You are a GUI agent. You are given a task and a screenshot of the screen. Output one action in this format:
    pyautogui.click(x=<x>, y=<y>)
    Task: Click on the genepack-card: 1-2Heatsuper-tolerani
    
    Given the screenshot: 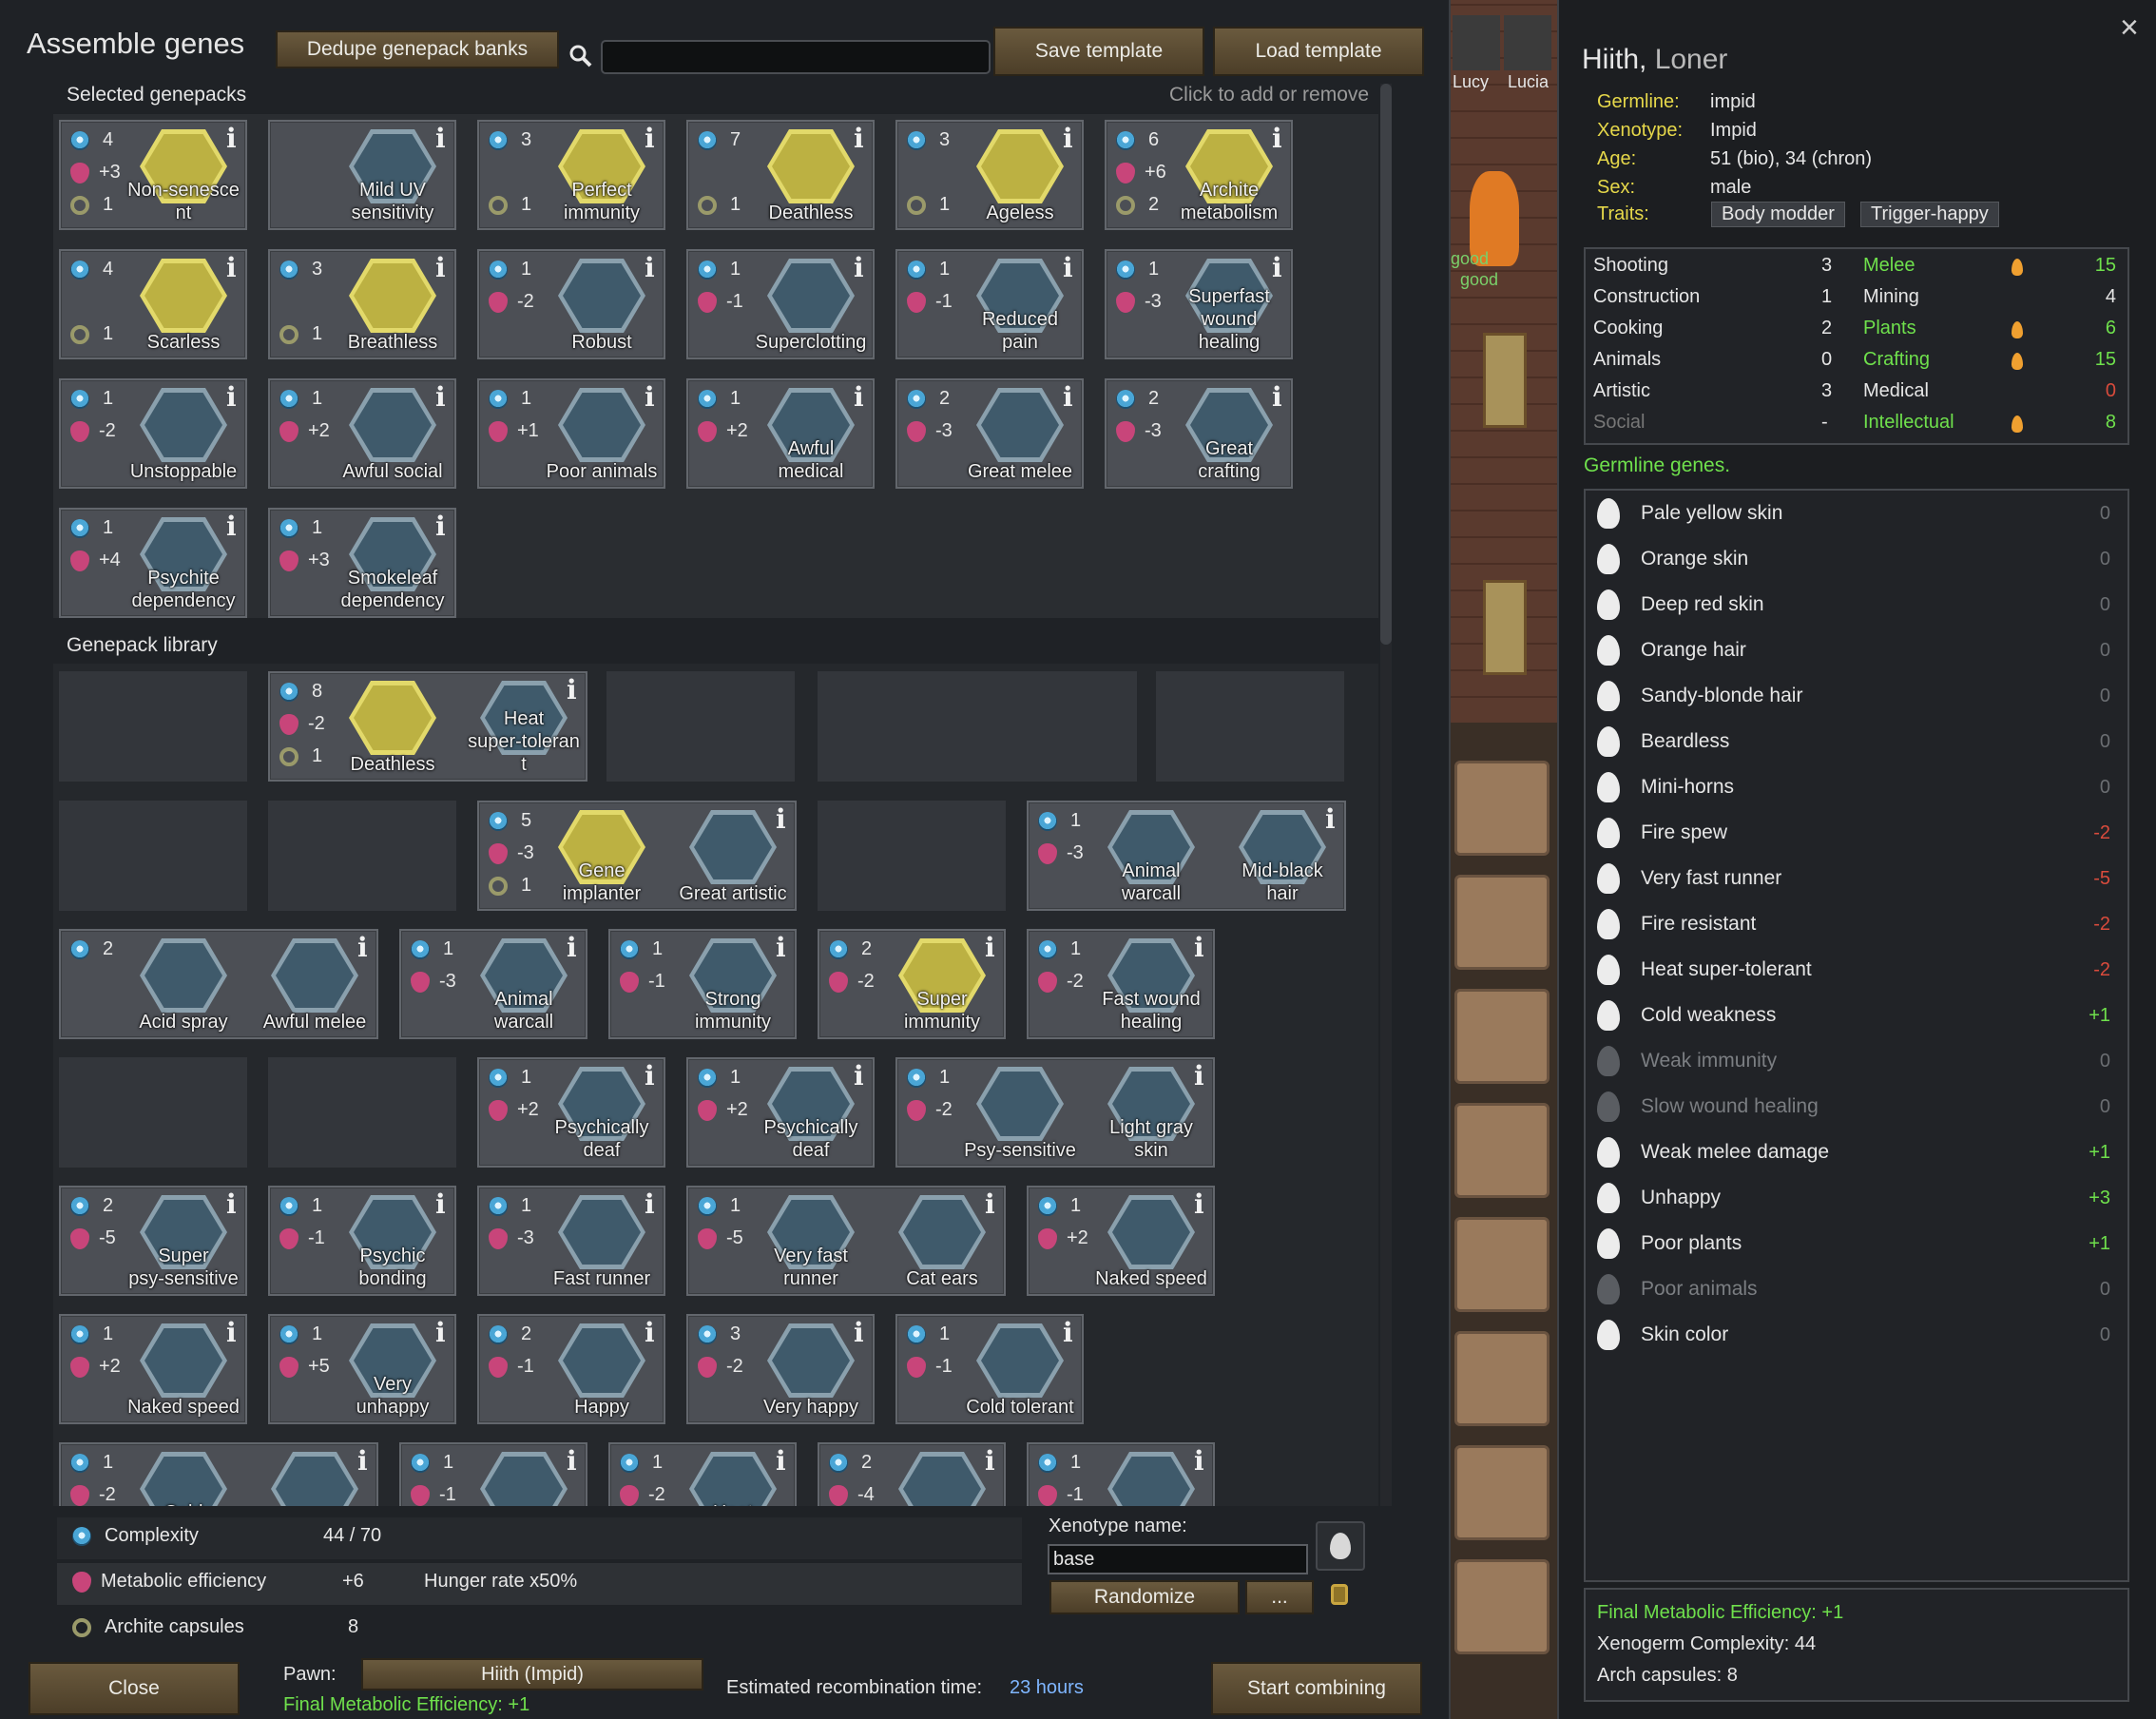 What is the action you would take?
    pyautogui.click(x=702, y=1474)
    